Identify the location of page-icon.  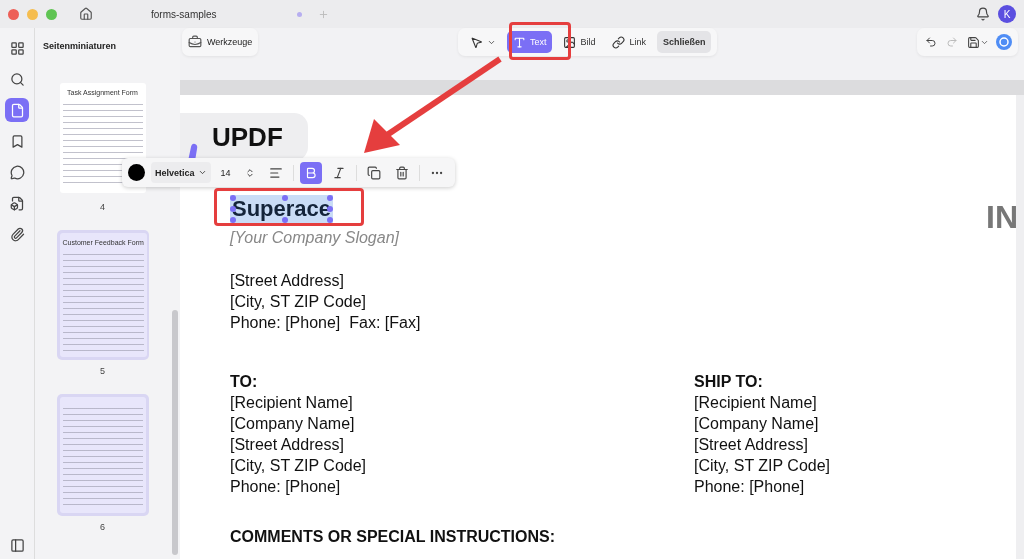
(17, 110).